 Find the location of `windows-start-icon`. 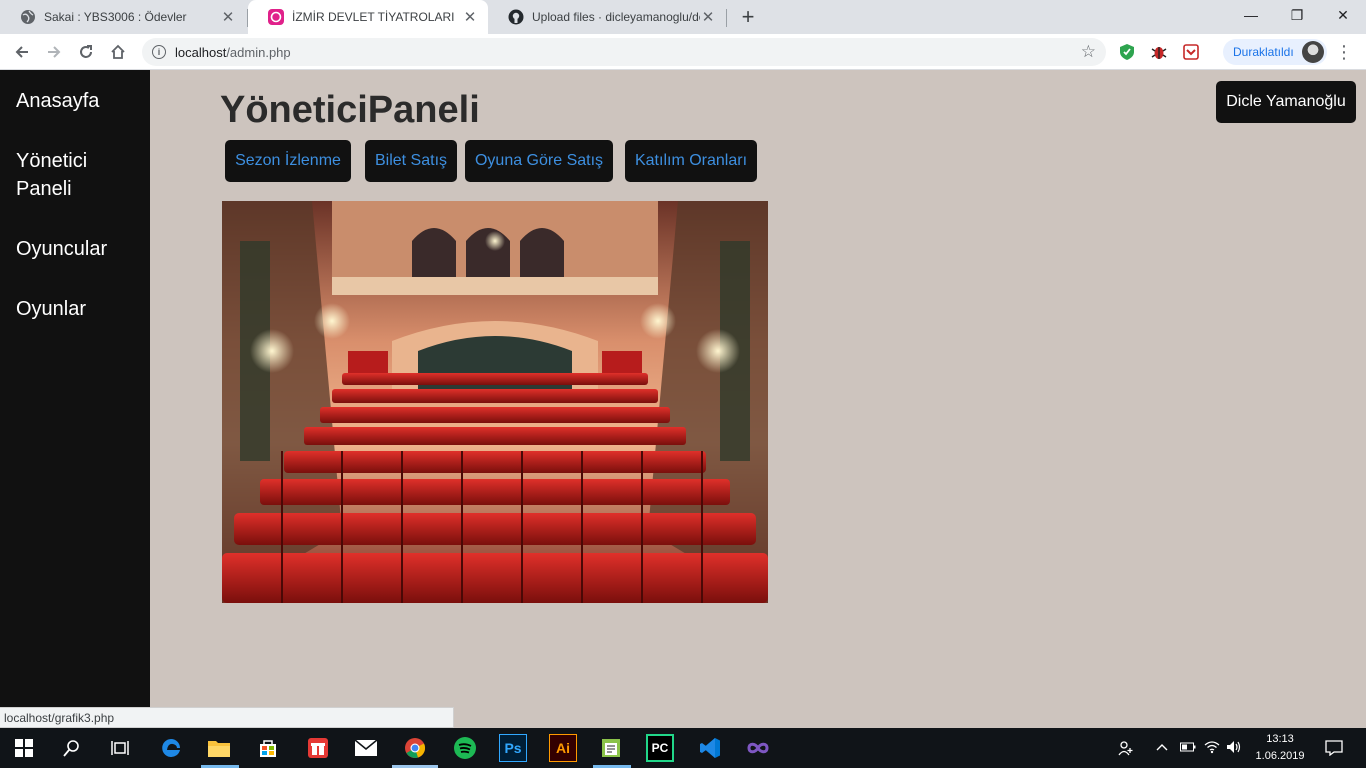

windows-start-icon is located at coordinates (24, 748).